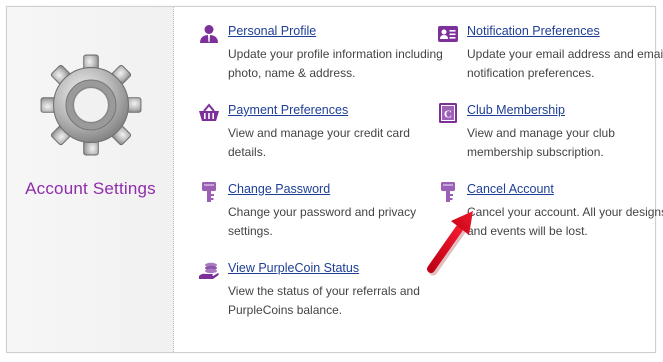 This screenshot has width=663, height=362. I want to click on red-arrow-annotation, so click(450, 243).